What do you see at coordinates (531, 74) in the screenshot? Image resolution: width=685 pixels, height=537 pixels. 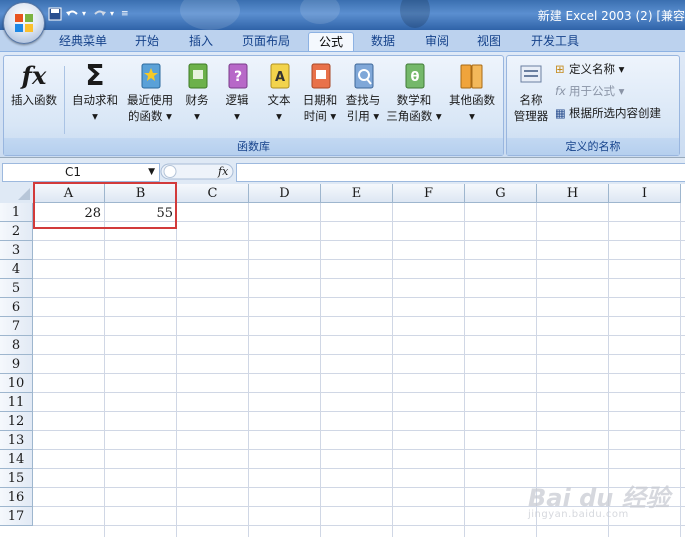 I see `name-manager-icon` at bounding box center [531, 74].